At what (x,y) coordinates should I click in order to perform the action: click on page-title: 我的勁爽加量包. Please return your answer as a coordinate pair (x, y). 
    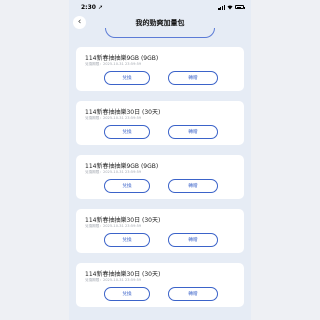
    Looking at the image, I should click on (160, 23).